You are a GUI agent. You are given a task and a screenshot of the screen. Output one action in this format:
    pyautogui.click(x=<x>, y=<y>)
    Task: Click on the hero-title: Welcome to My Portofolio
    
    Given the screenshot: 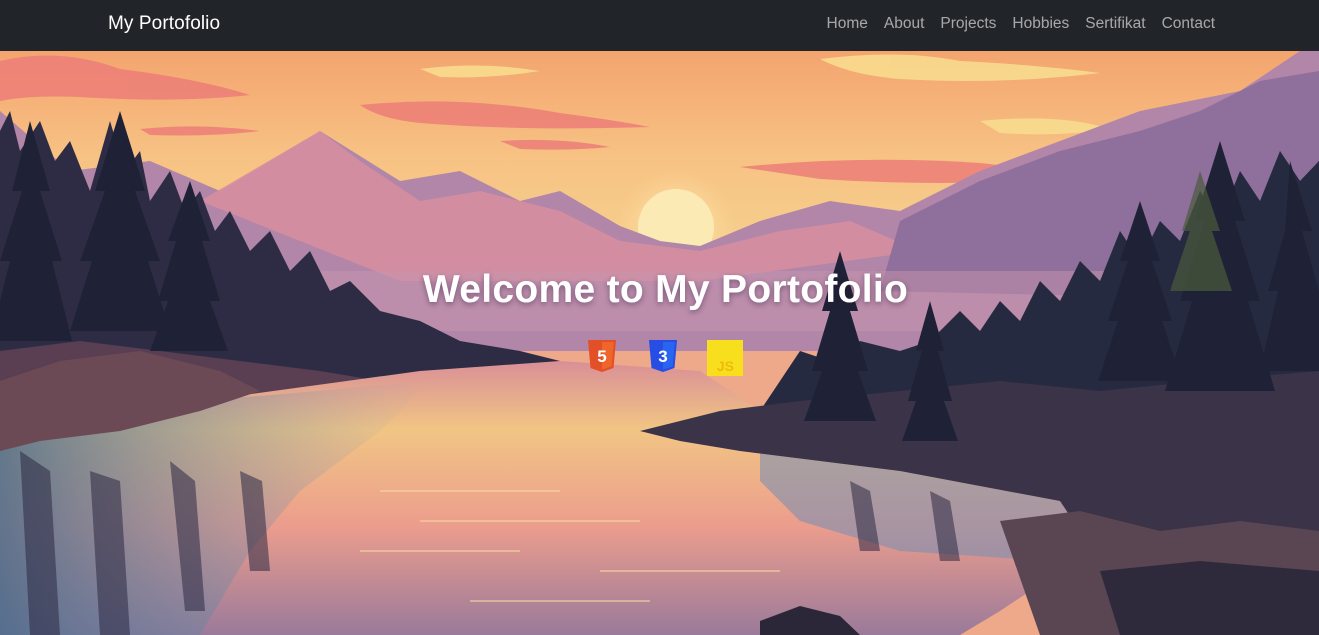 What is the action you would take?
    pyautogui.click(x=665, y=289)
    